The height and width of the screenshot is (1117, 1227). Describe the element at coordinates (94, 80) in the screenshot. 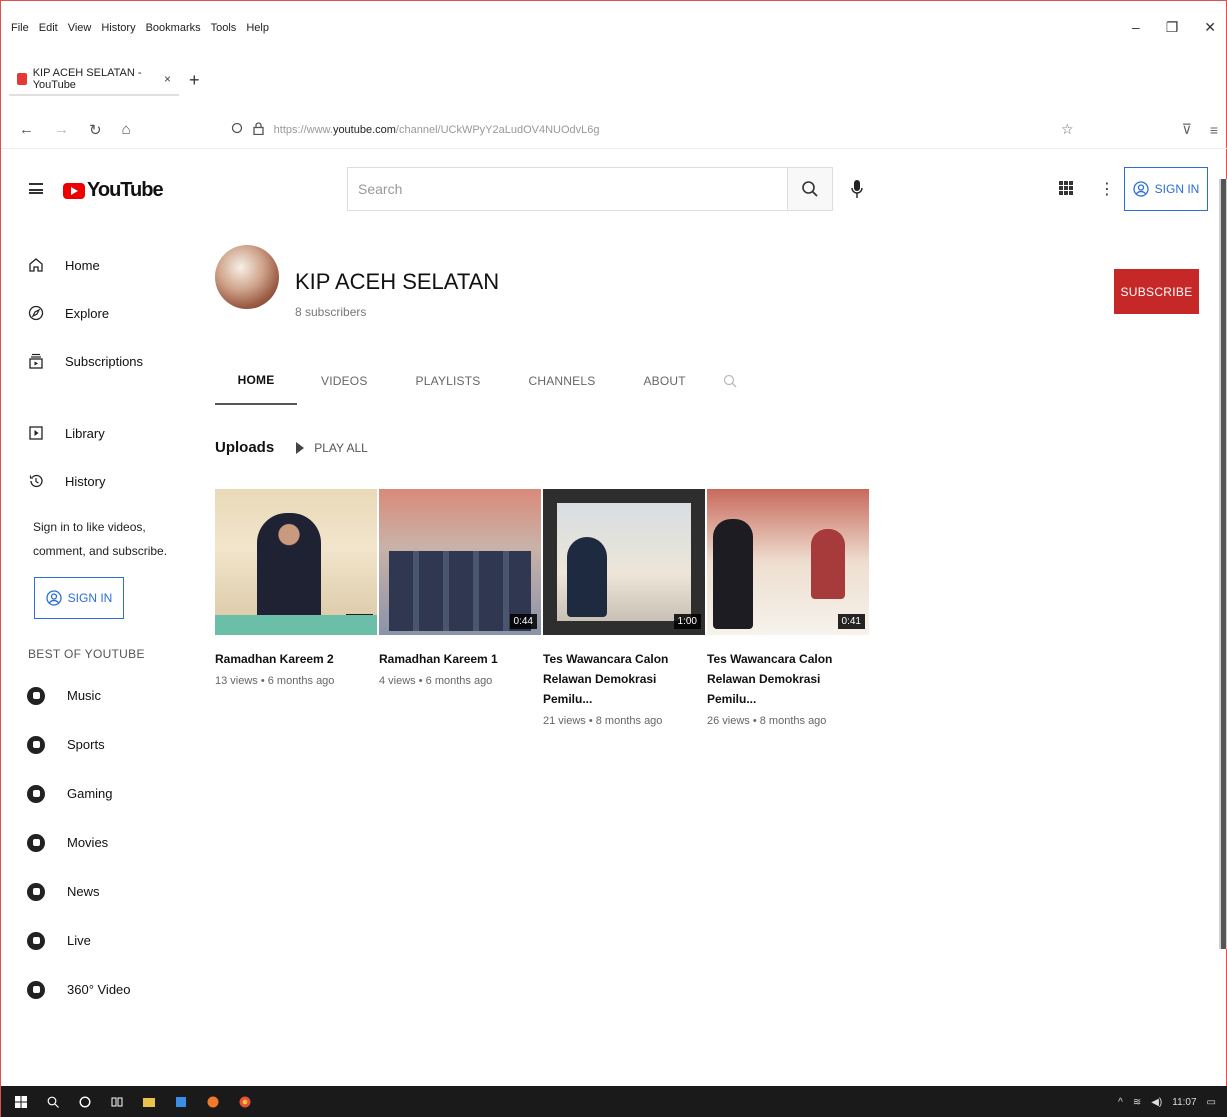

I see `browser-tab: KIP ACEH SELATAN - YouTube ×` at that location.